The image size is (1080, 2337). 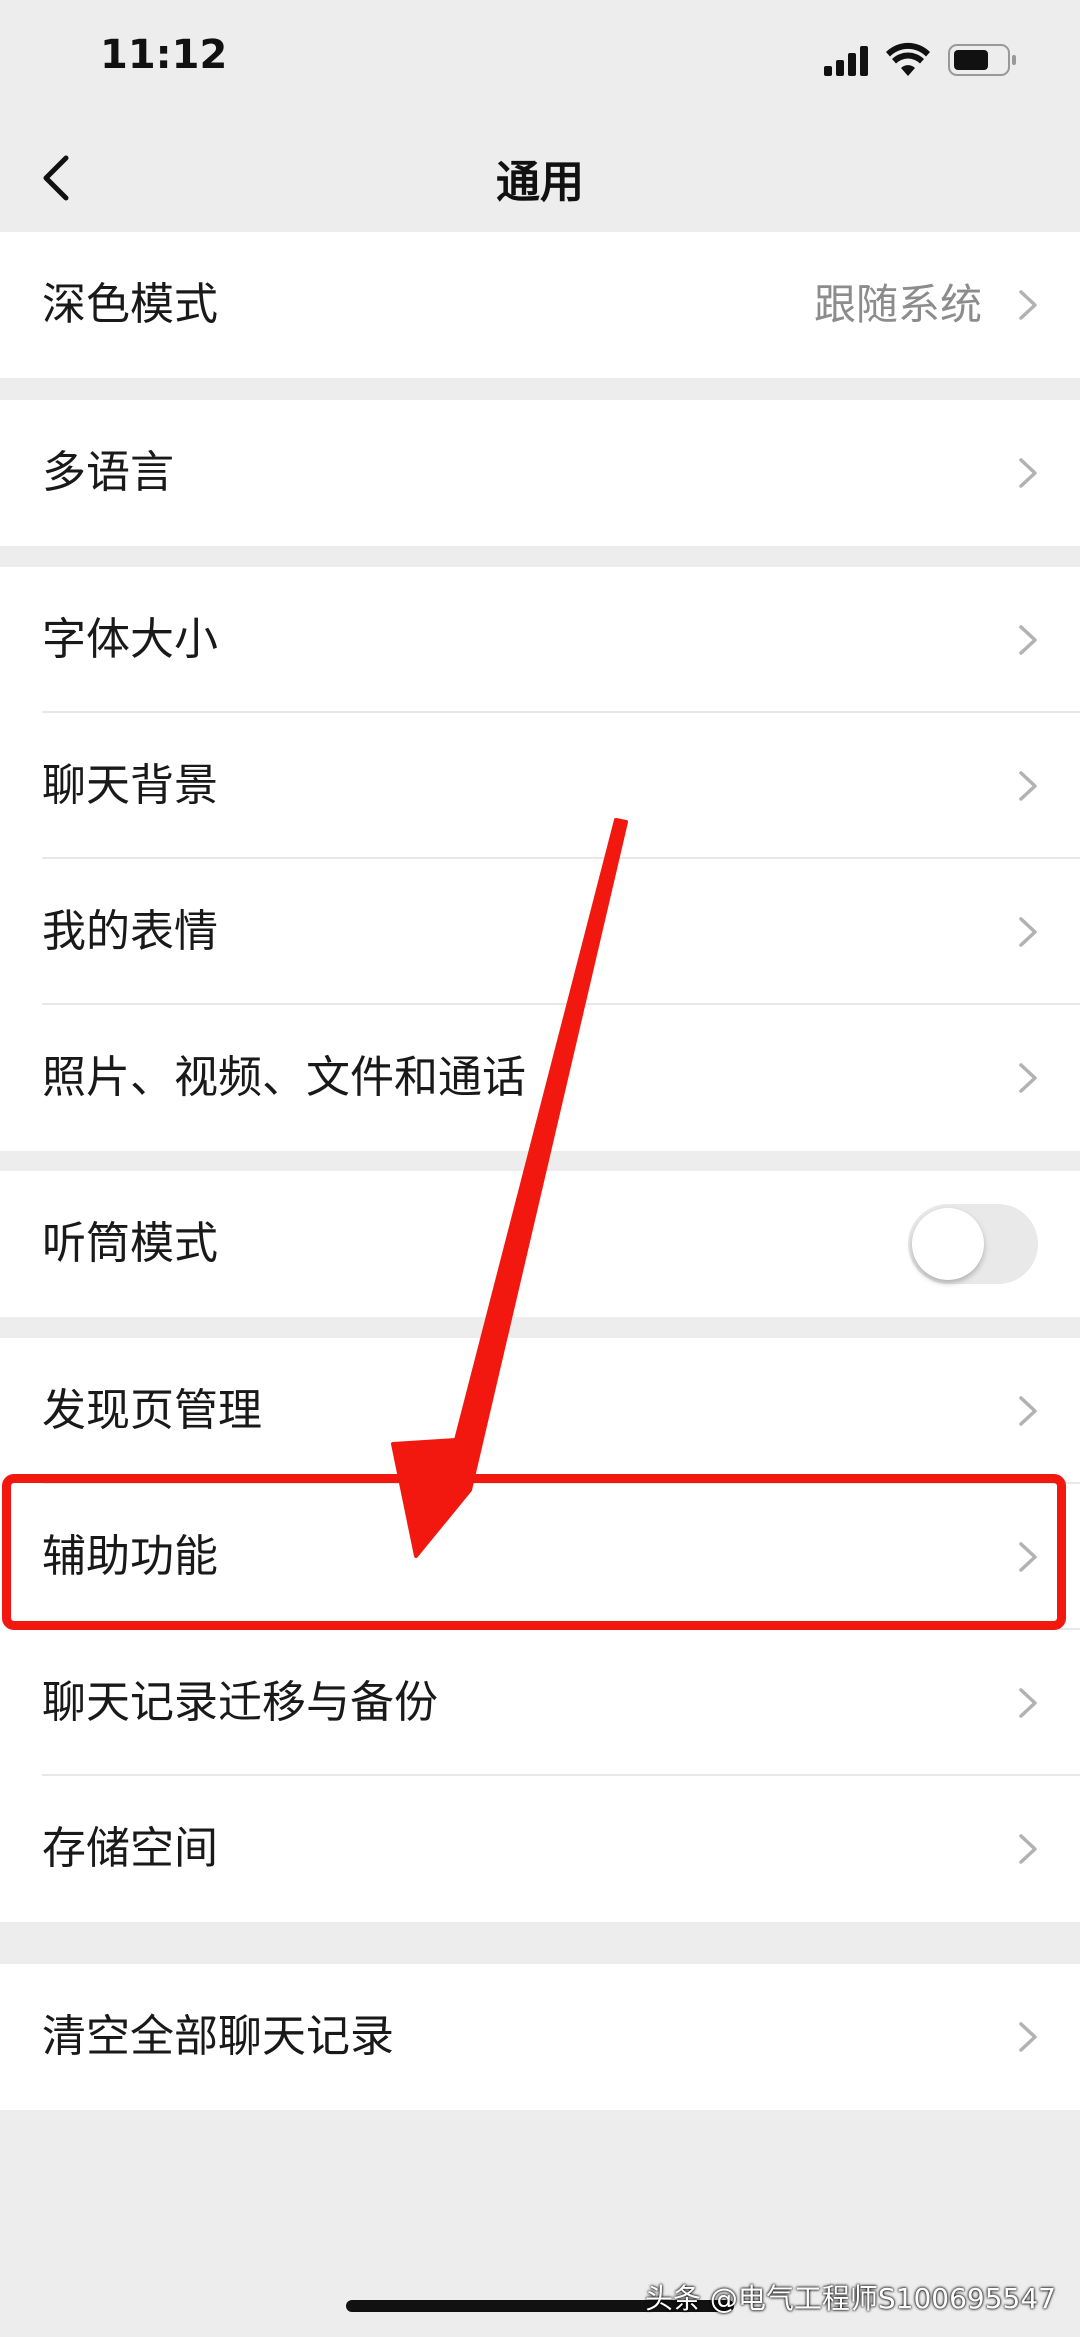 I want to click on settings-group-earpiece: 听筒模式, so click(x=540, y=1244).